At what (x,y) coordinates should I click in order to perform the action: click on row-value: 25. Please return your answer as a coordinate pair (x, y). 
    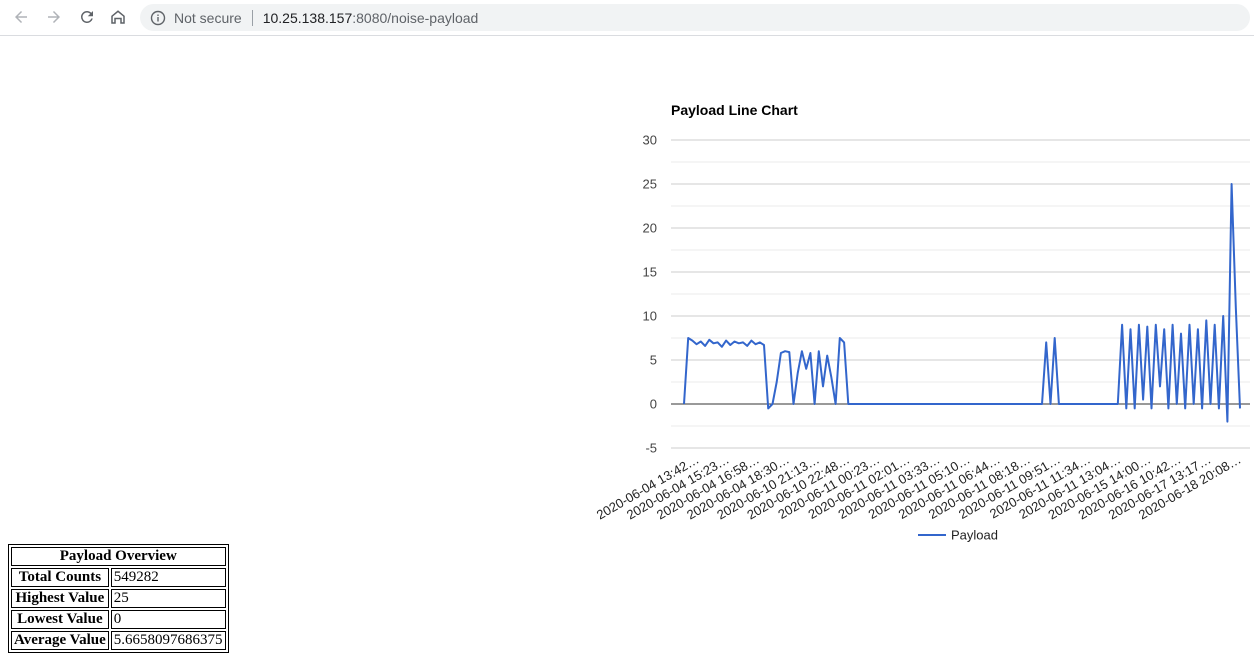
    Looking at the image, I should click on (168, 598).